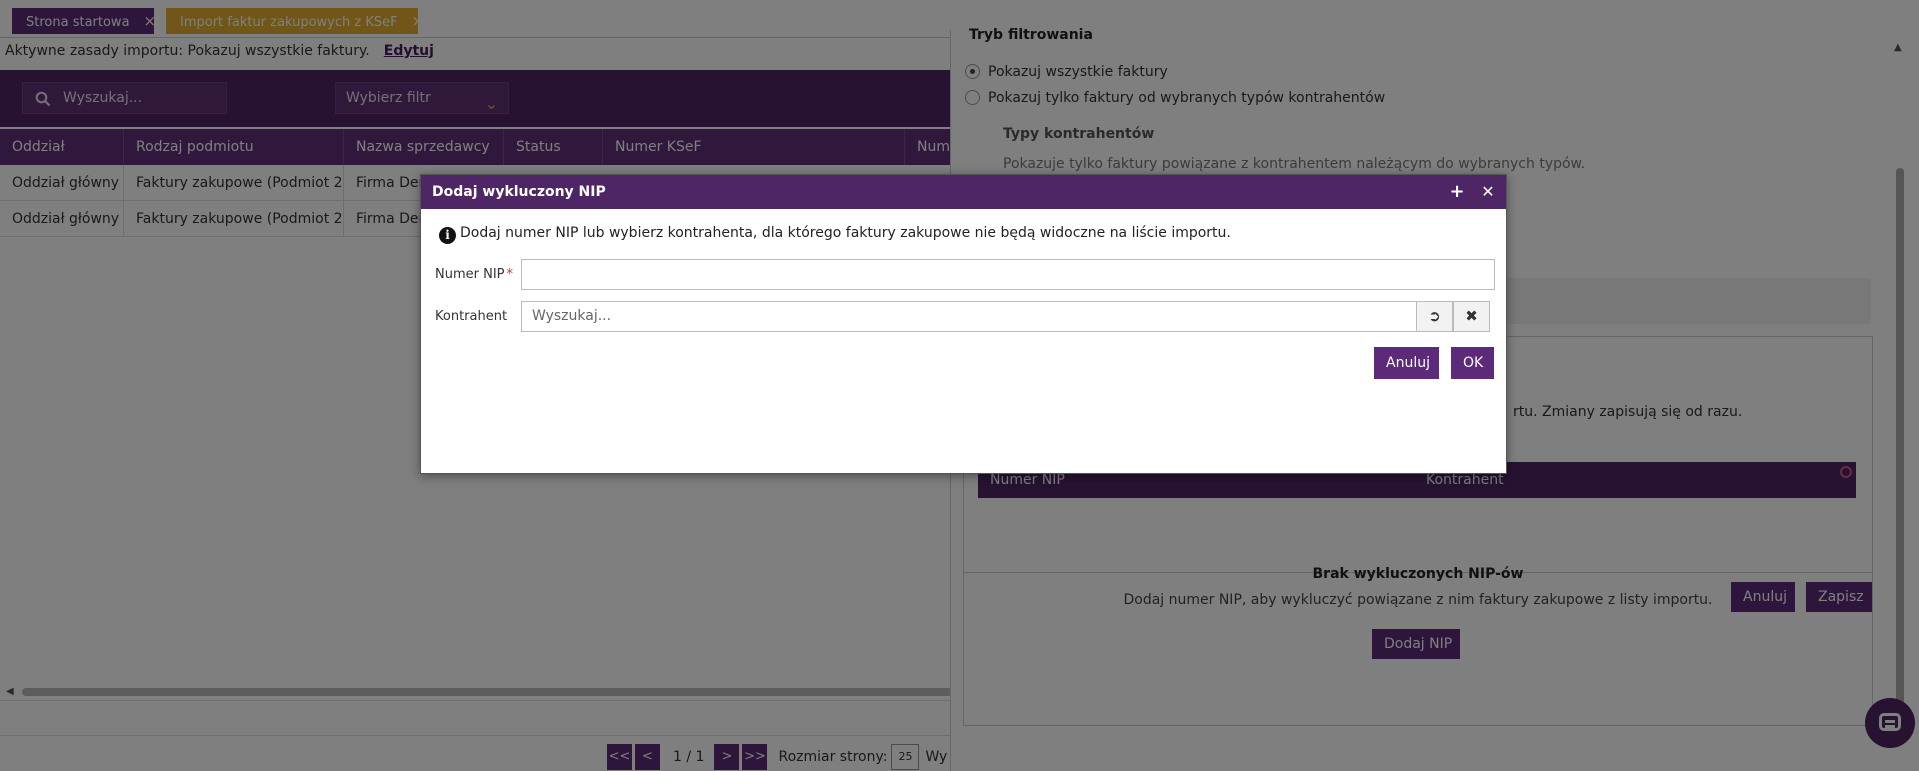  What do you see at coordinates (1434, 316) in the screenshot?
I see `open-contractor-icon: ➲` at bounding box center [1434, 316].